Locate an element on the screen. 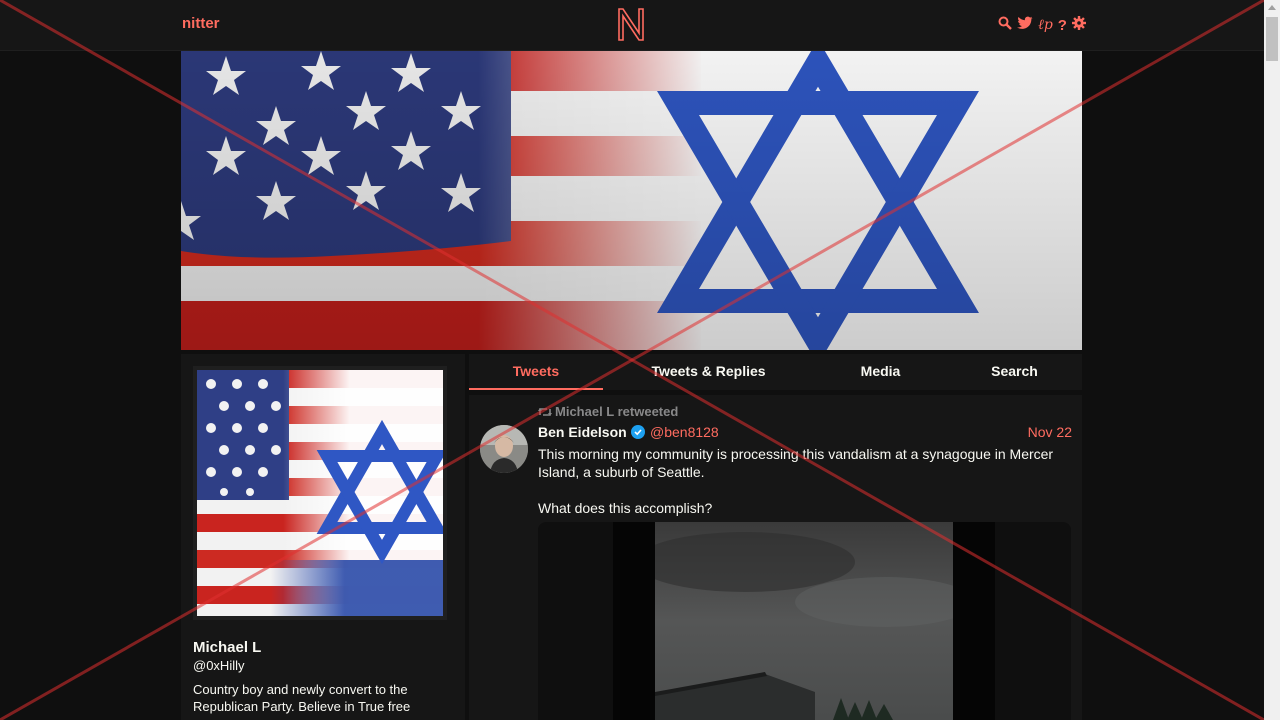 The width and height of the screenshot is (1280, 720). avatar-flags-image is located at coordinates (322, 493).